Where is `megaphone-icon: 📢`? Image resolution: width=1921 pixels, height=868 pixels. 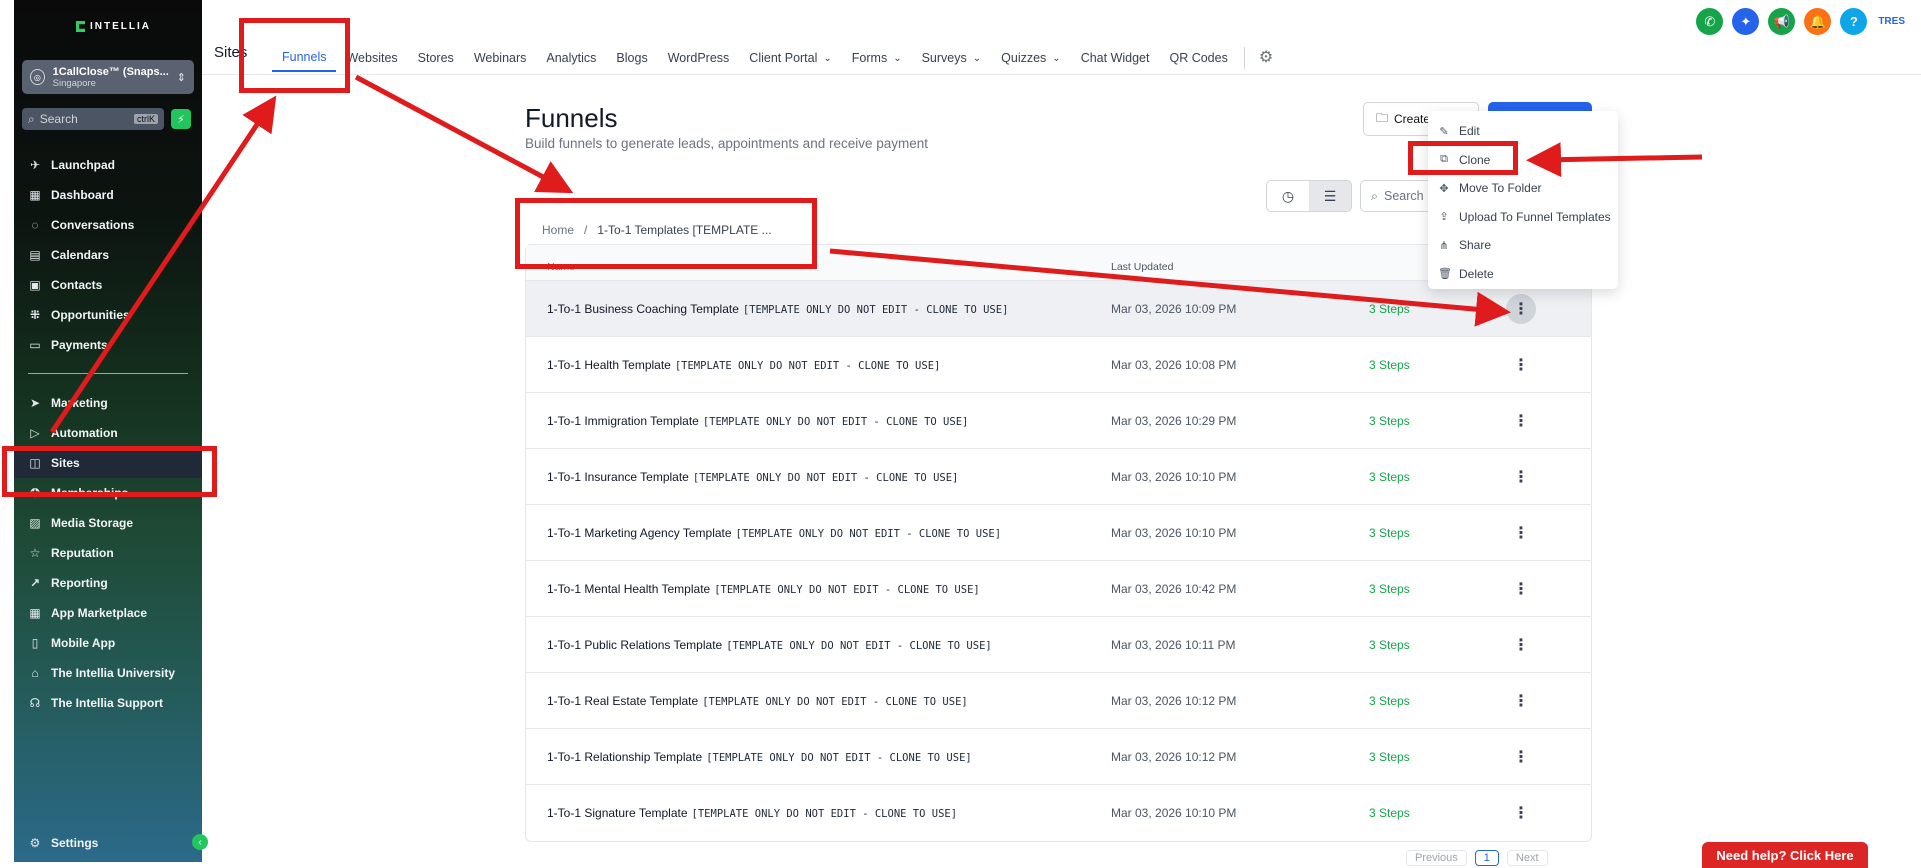
megaphone-icon: 📢 is located at coordinates (1782, 21).